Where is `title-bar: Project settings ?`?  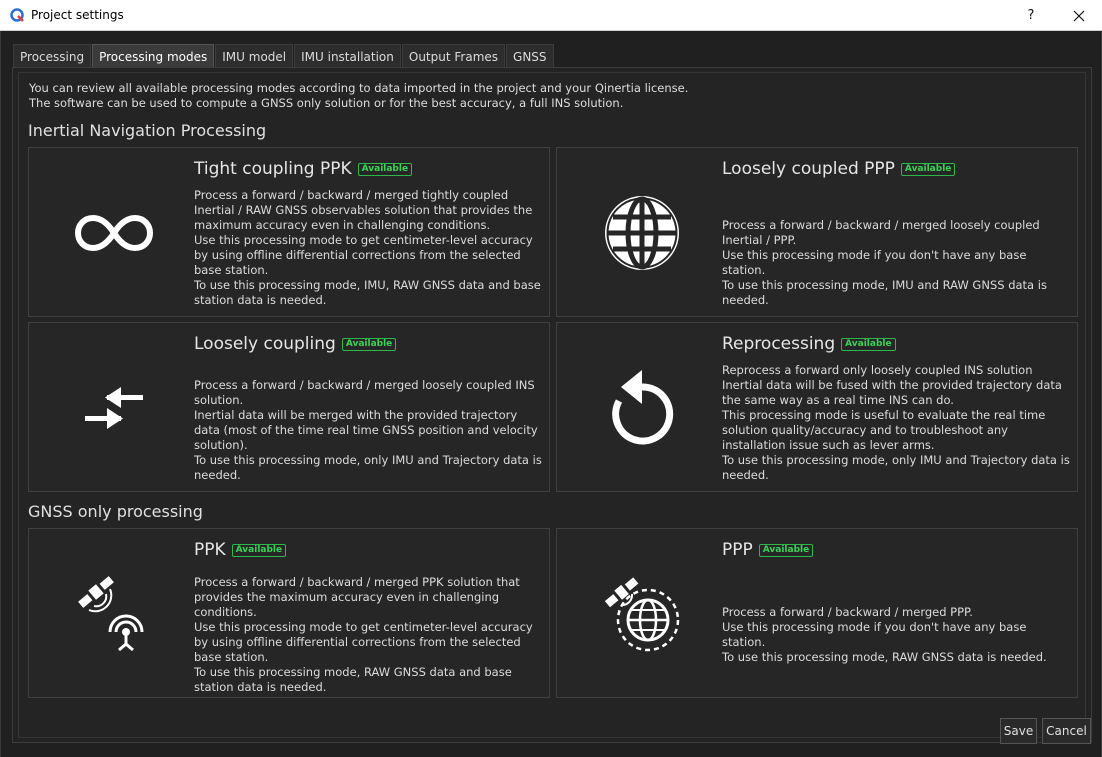
title-bar: Project settings ? is located at coordinates (551, 15).